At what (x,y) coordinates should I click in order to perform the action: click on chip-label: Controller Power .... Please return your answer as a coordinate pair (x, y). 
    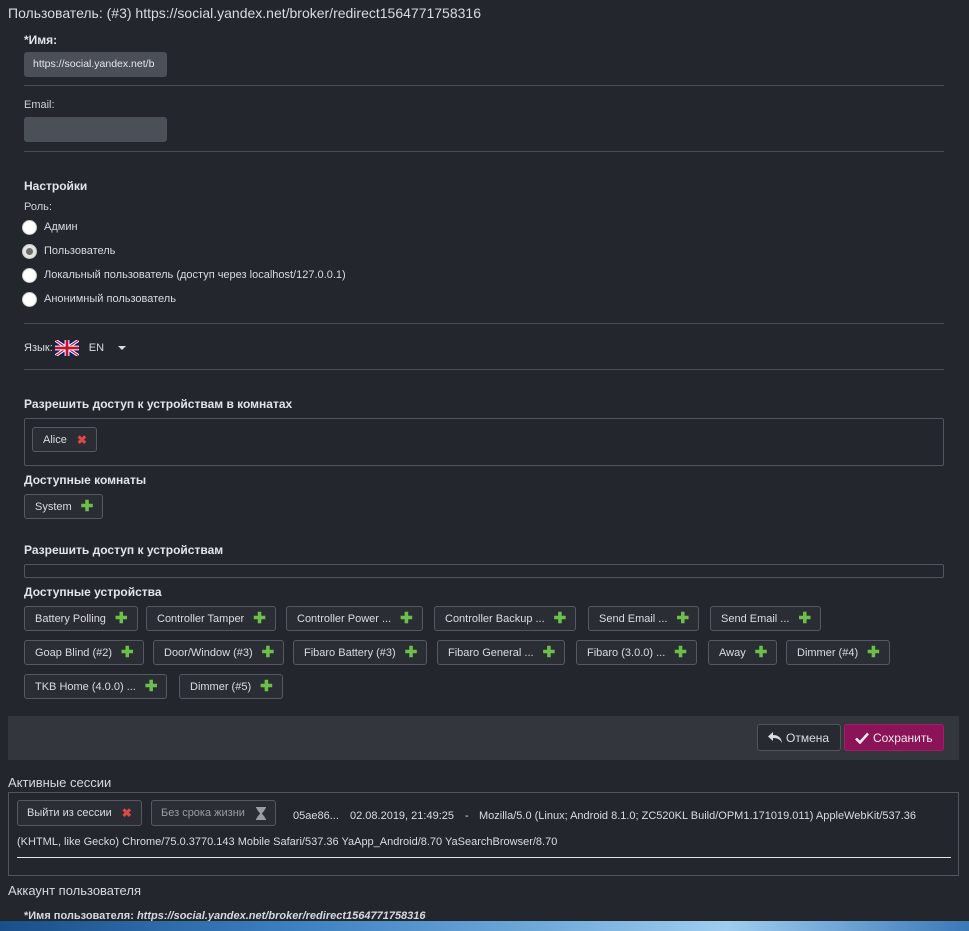
    Looking at the image, I should click on (344, 618).